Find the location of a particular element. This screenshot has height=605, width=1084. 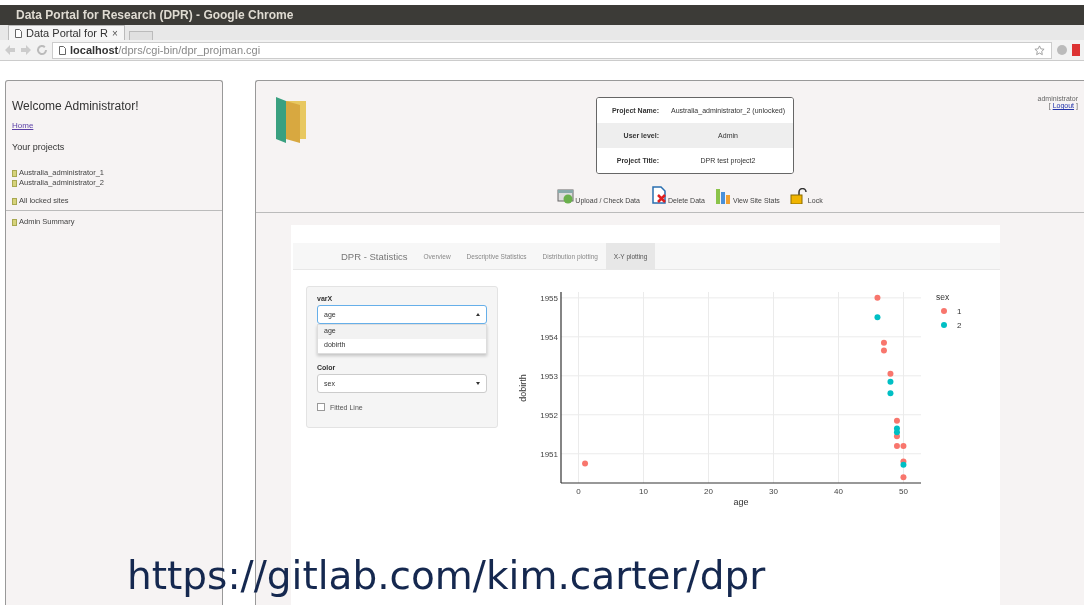

browser-tab: Data Portal for R × is located at coordinates (66, 32).